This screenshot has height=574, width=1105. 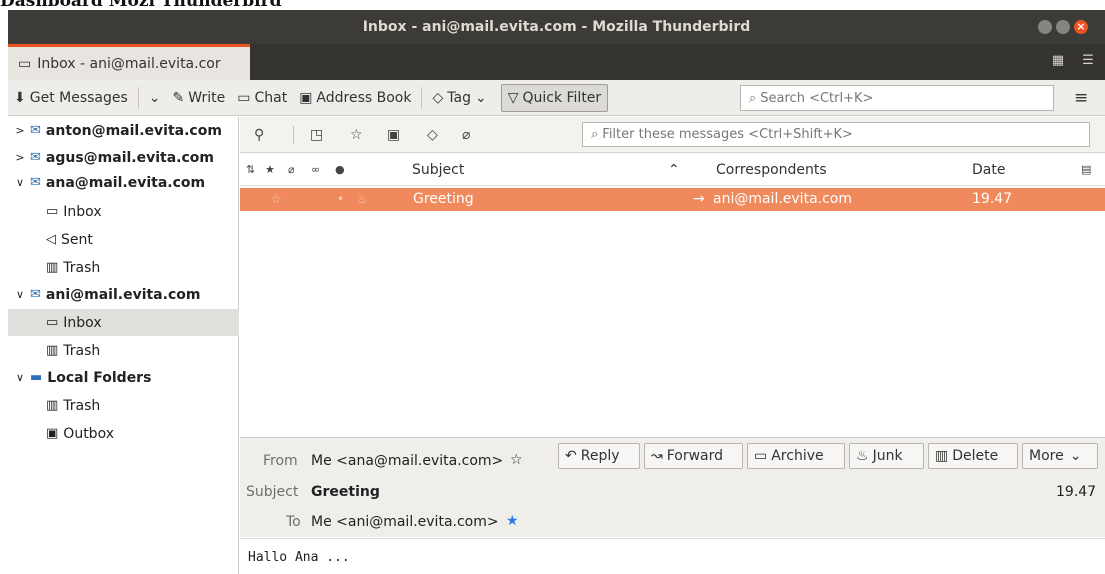 I want to click on unread-filter-icon: ◳, so click(x=316, y=135).